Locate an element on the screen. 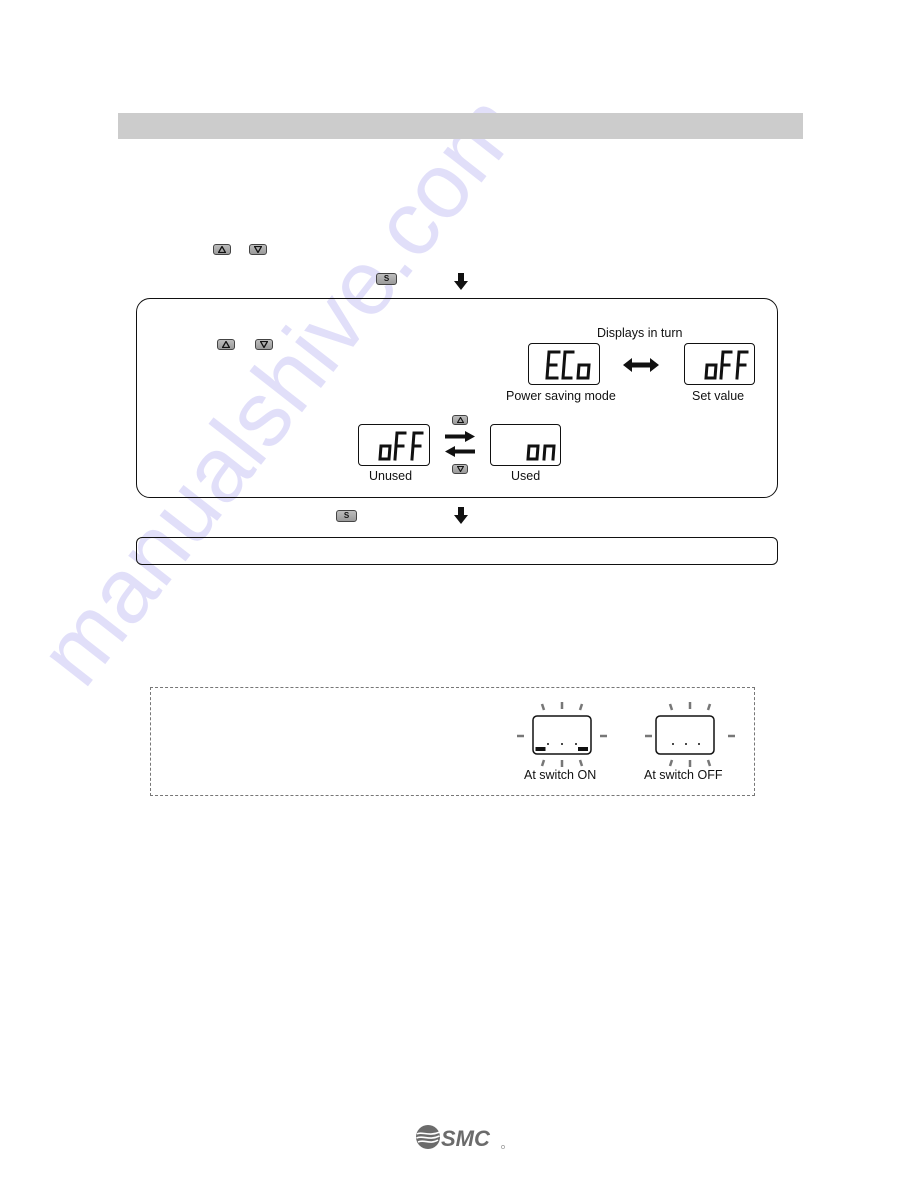  caption-at-switch-off: At switch OFF is located at coordinates (683, 775).